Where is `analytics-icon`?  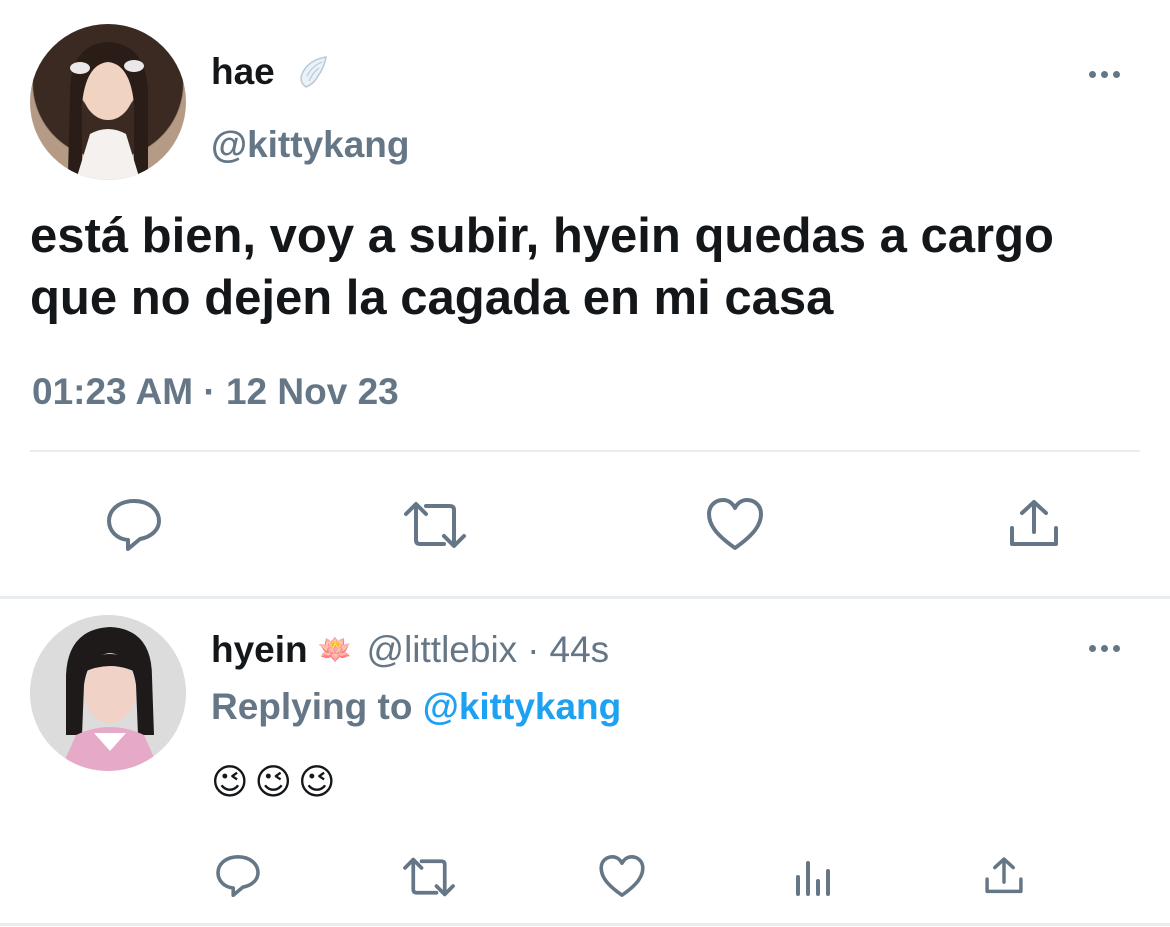 analytics-icon is located at coordinates (814, 877).